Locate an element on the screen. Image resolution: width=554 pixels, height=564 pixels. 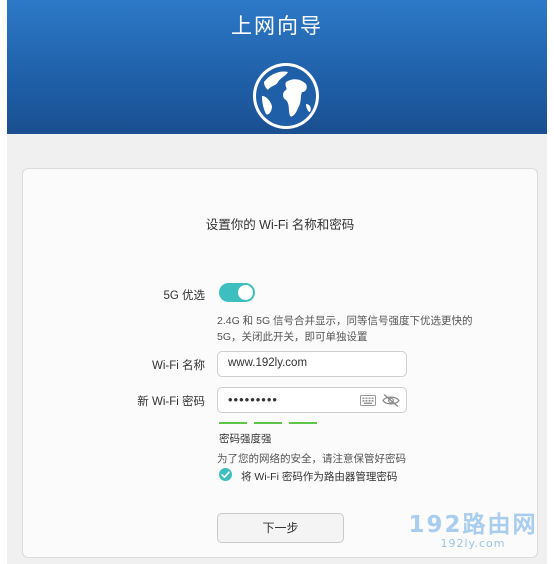
wifi-name-value: www.192ly.com is located at coordinates (268, 363).